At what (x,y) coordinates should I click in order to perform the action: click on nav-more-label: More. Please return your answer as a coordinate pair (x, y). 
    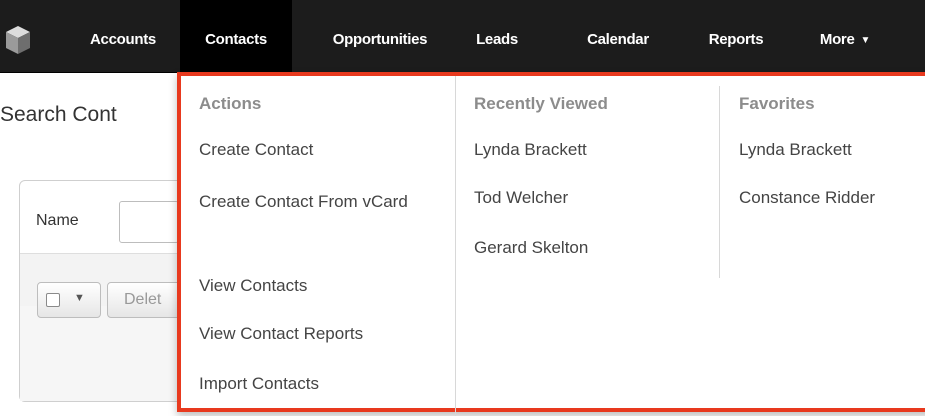
    Looking at the image, I should click on (837, 39).